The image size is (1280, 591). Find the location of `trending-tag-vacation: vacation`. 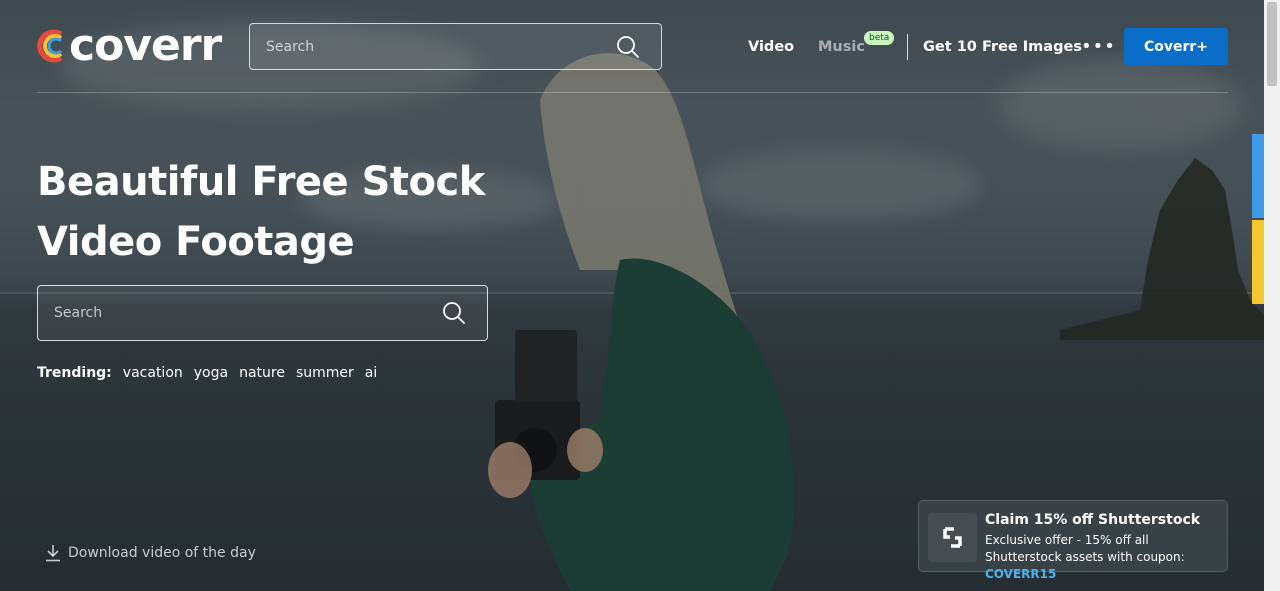

trending-tag-vacation: vacation is located at coordinates (153, 373).